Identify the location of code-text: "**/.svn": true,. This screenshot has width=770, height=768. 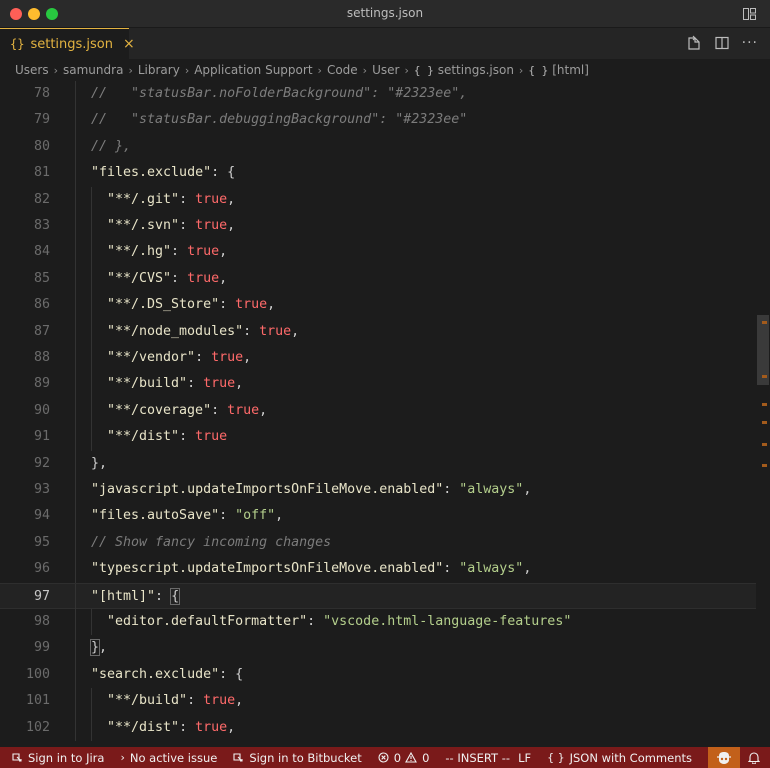
(171, 226).